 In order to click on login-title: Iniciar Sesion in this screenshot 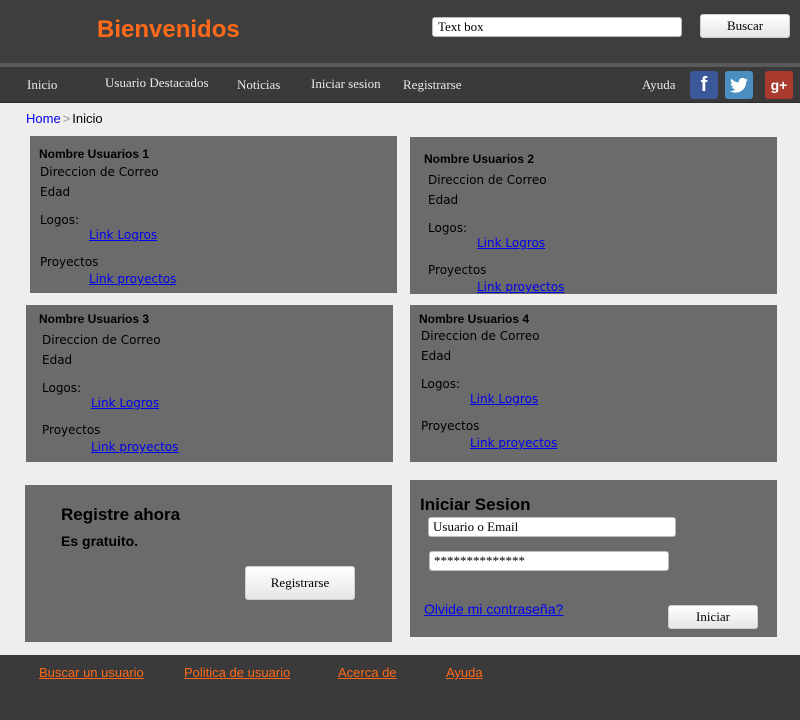, I will do `click(475, 504)`.